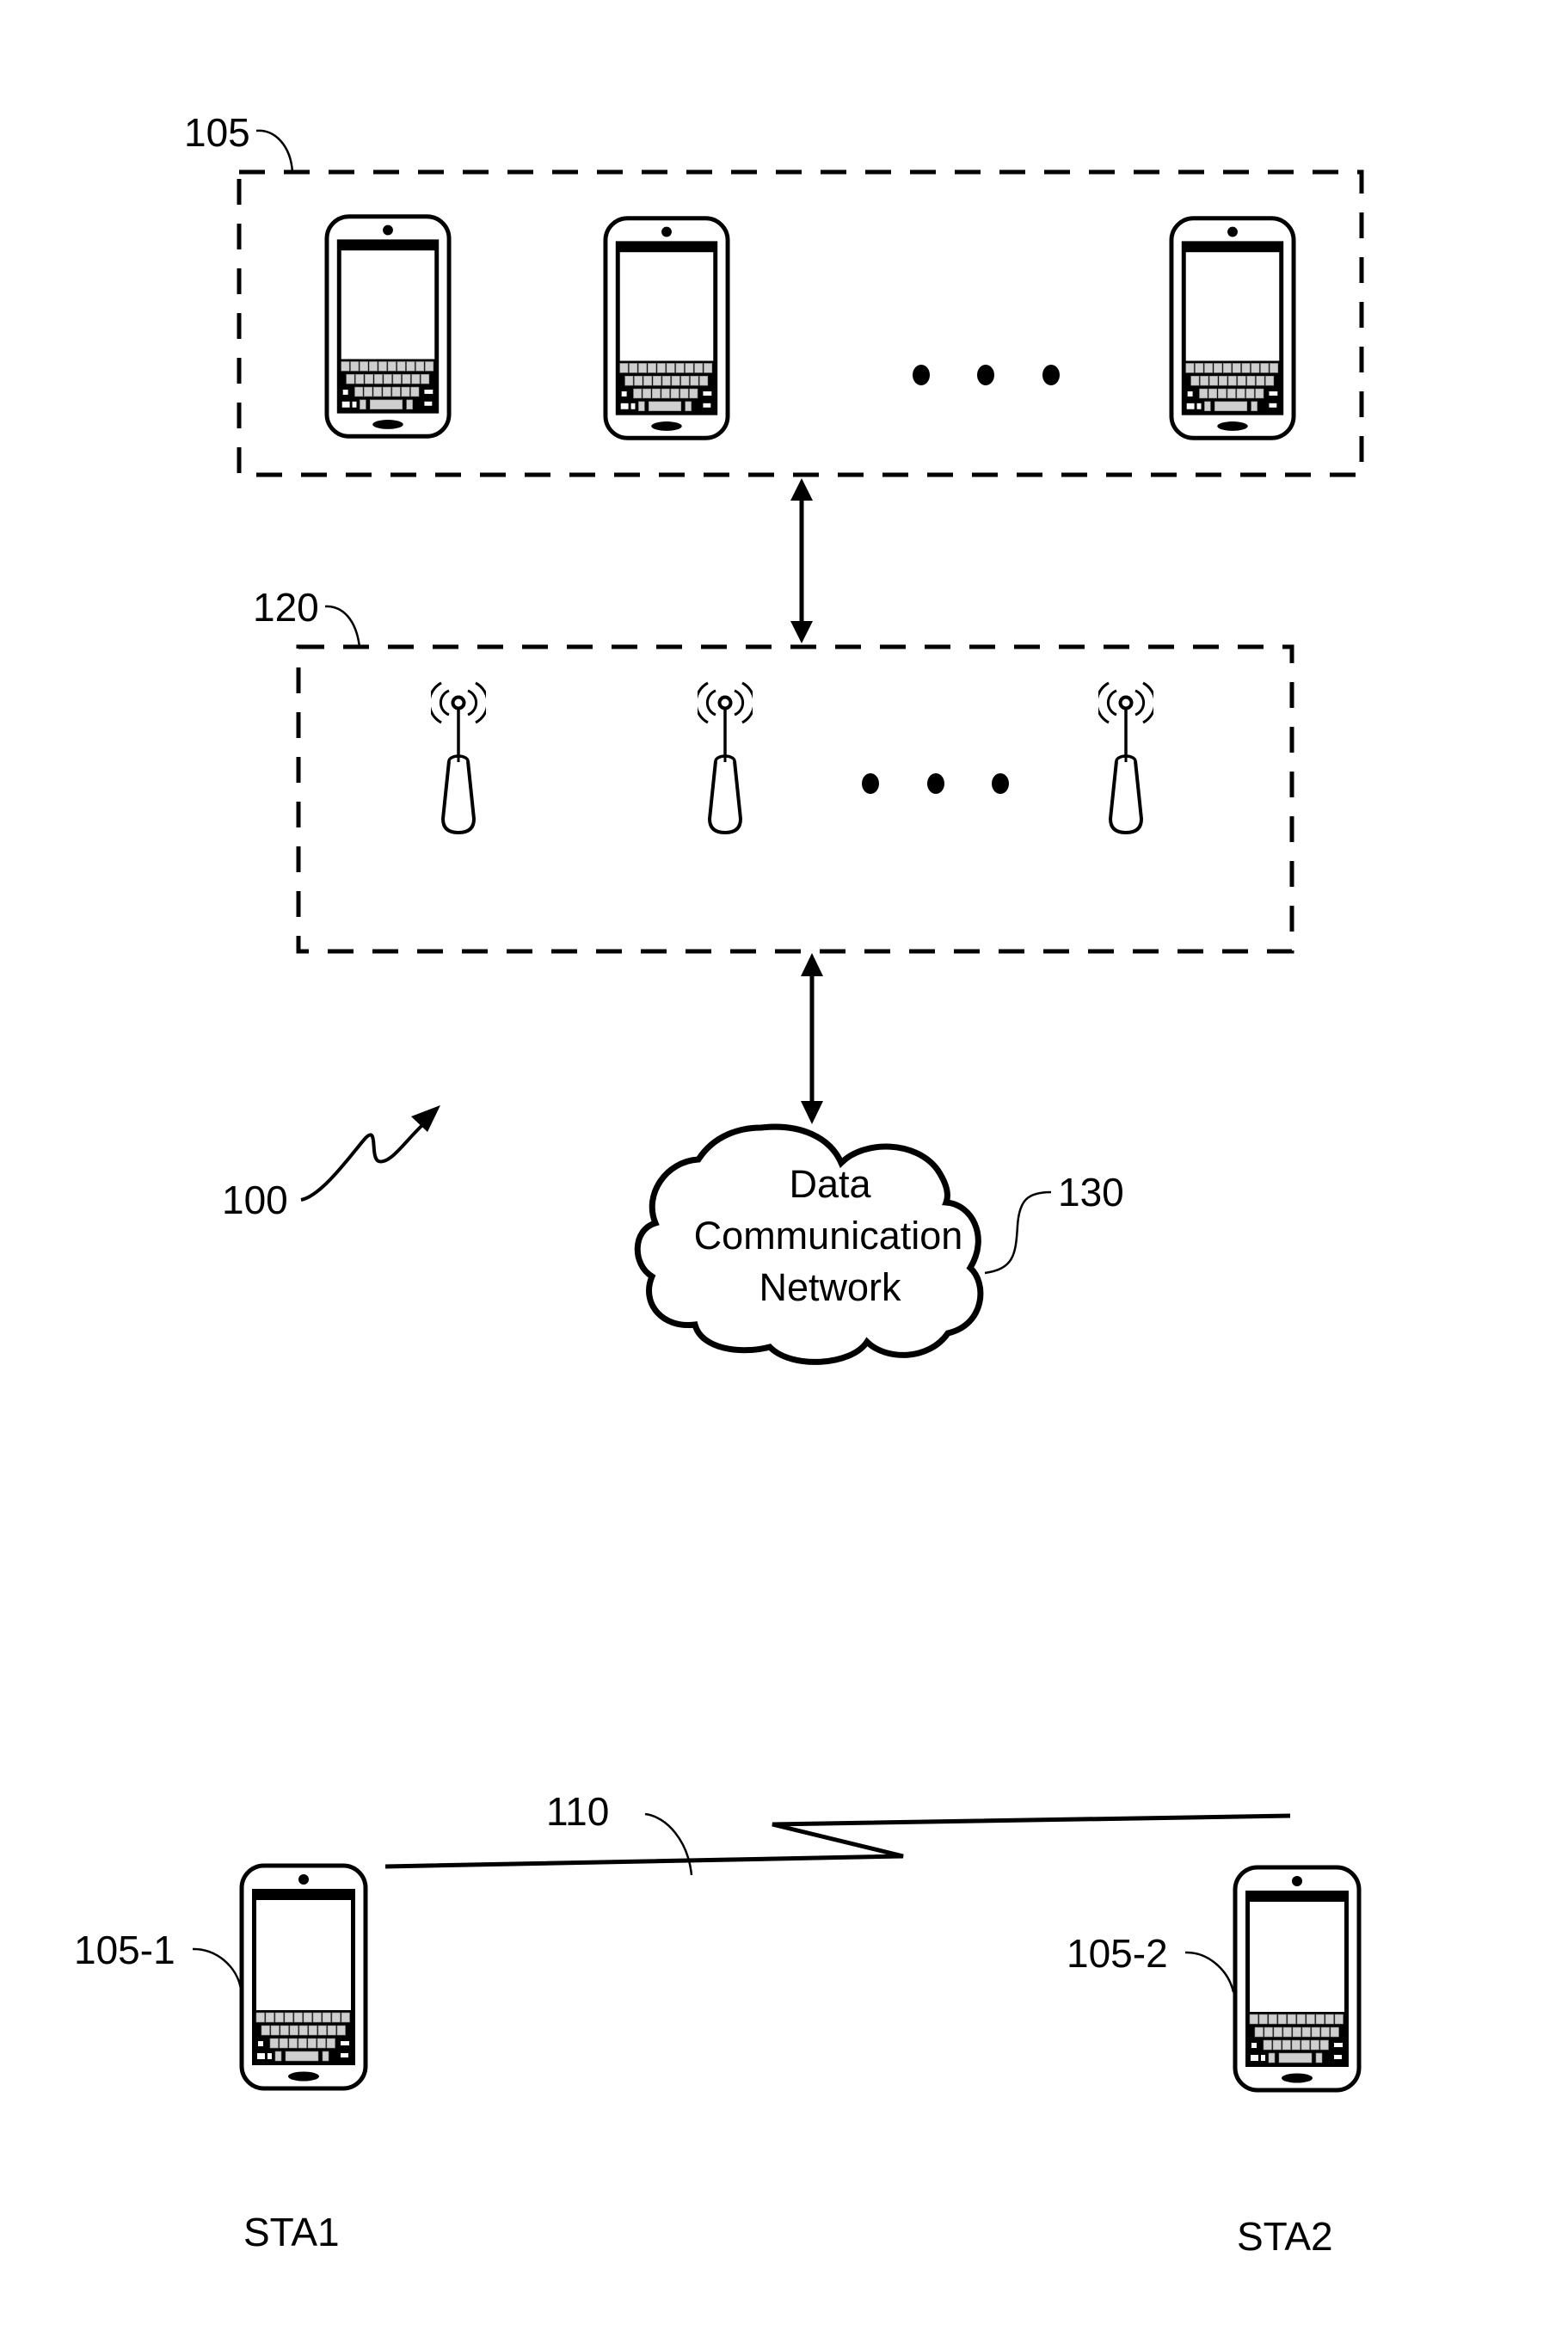  I want to click on station-1-ref-label: 105-1, so click(125, 1950).